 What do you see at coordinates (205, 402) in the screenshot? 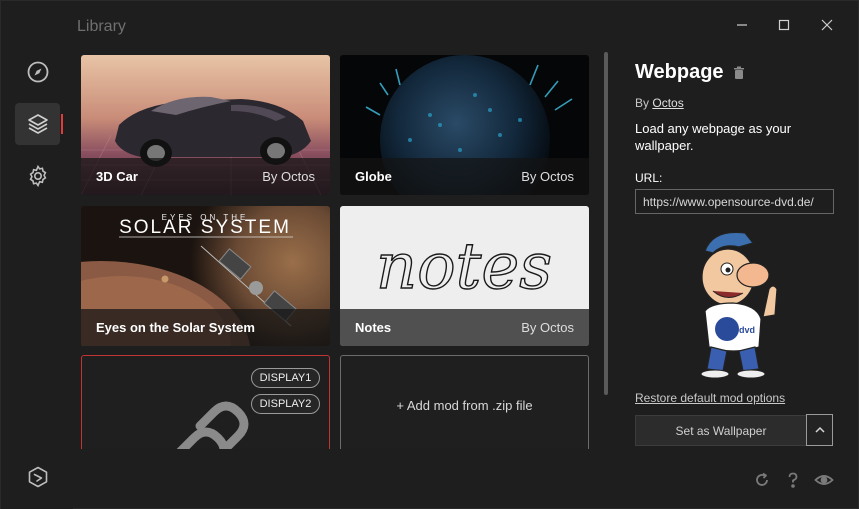
I see `mod-card-webpage: DISPLAY1 DISPLAY2` at bounding box center [205, 402].